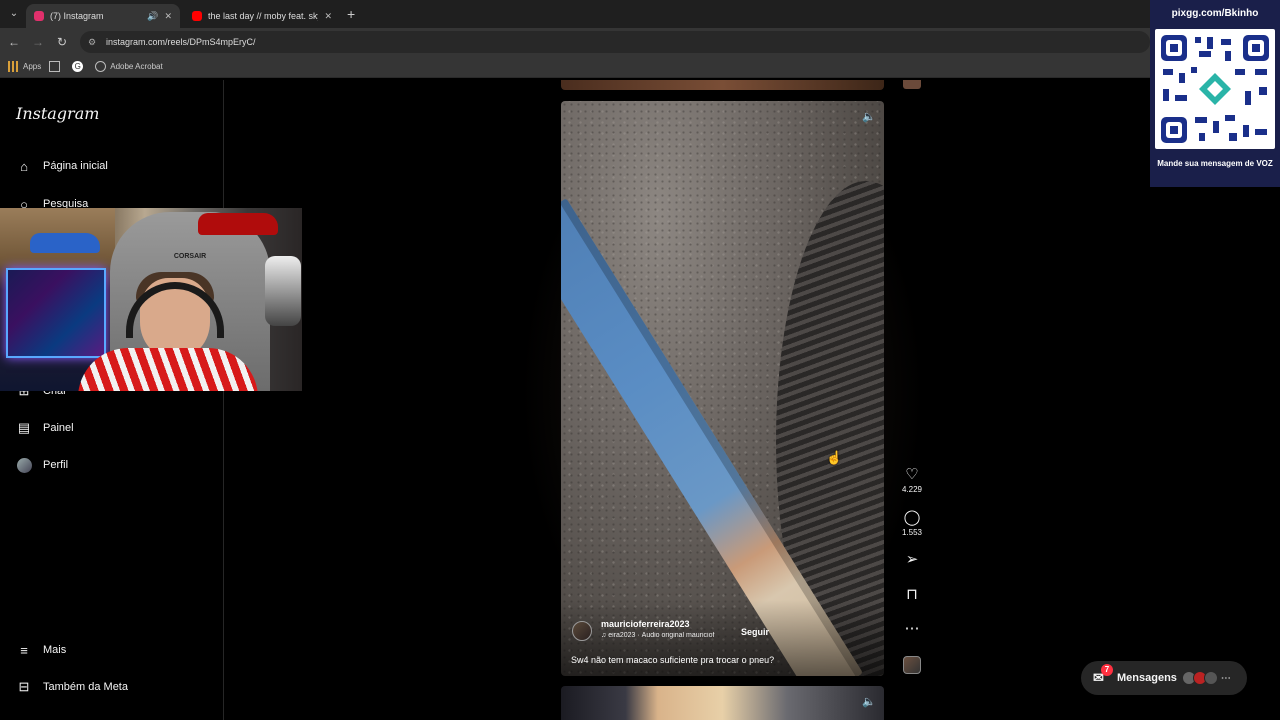 Image resolution: width=1280 pixels, height=720 pixels. I want to click on new-tab-button: +, so click(351, 14).